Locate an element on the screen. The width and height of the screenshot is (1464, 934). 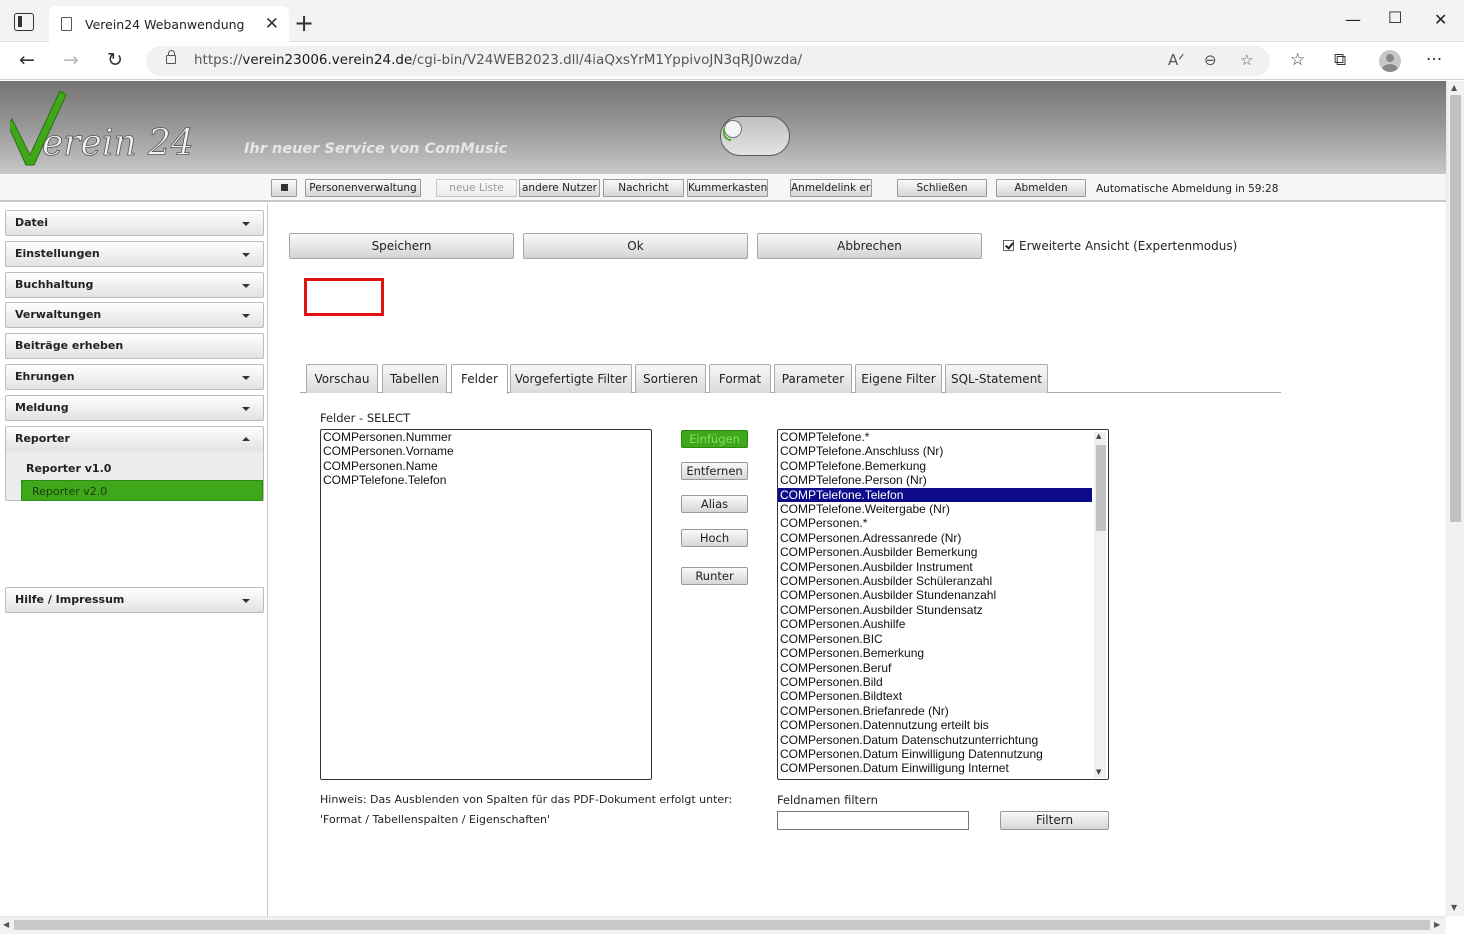
page-vertical-scrollbar: ▲ ▼ is located at coordinates (1455, 498).